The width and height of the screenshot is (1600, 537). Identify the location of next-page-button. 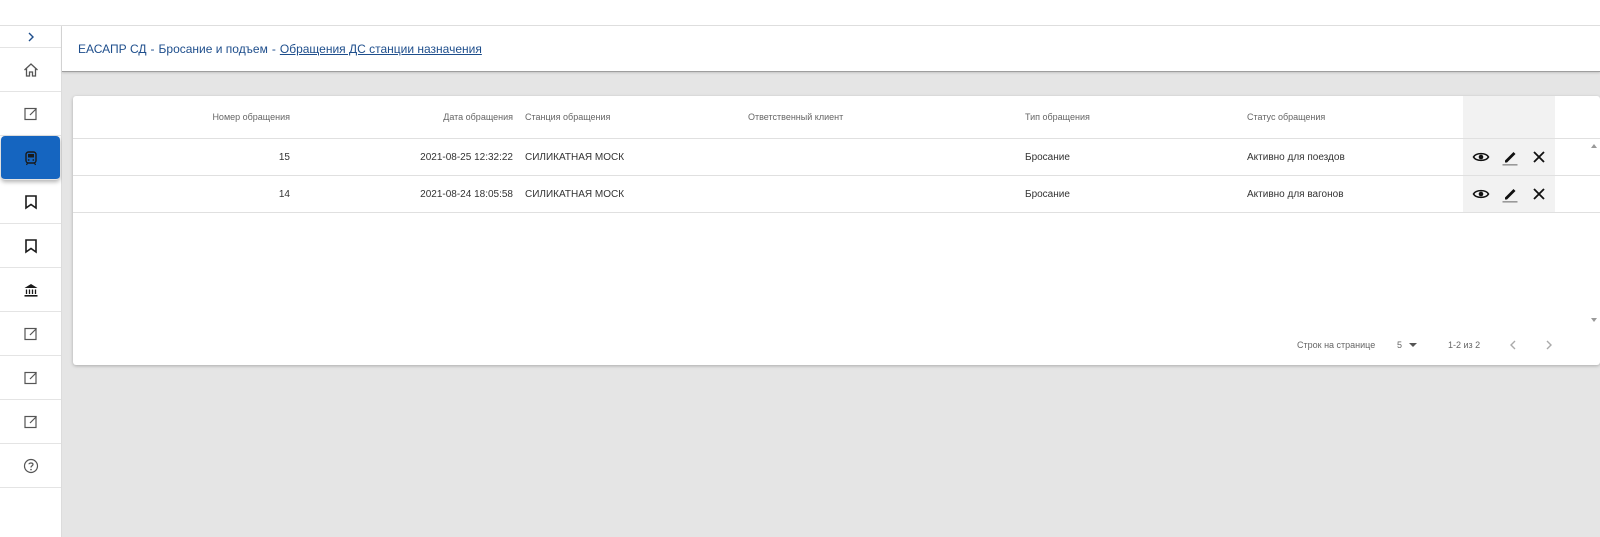
(1549, 345).